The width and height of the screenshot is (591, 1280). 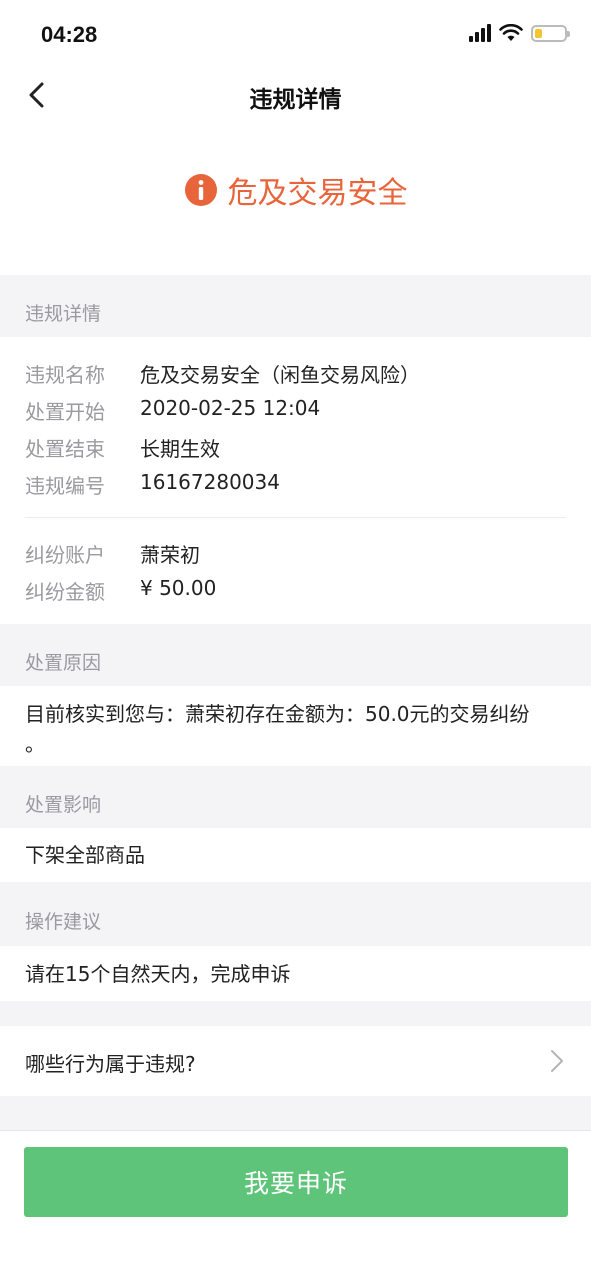 I want to click on detail-value: 2020-02-25 12:04, so click(x=230, y=408).